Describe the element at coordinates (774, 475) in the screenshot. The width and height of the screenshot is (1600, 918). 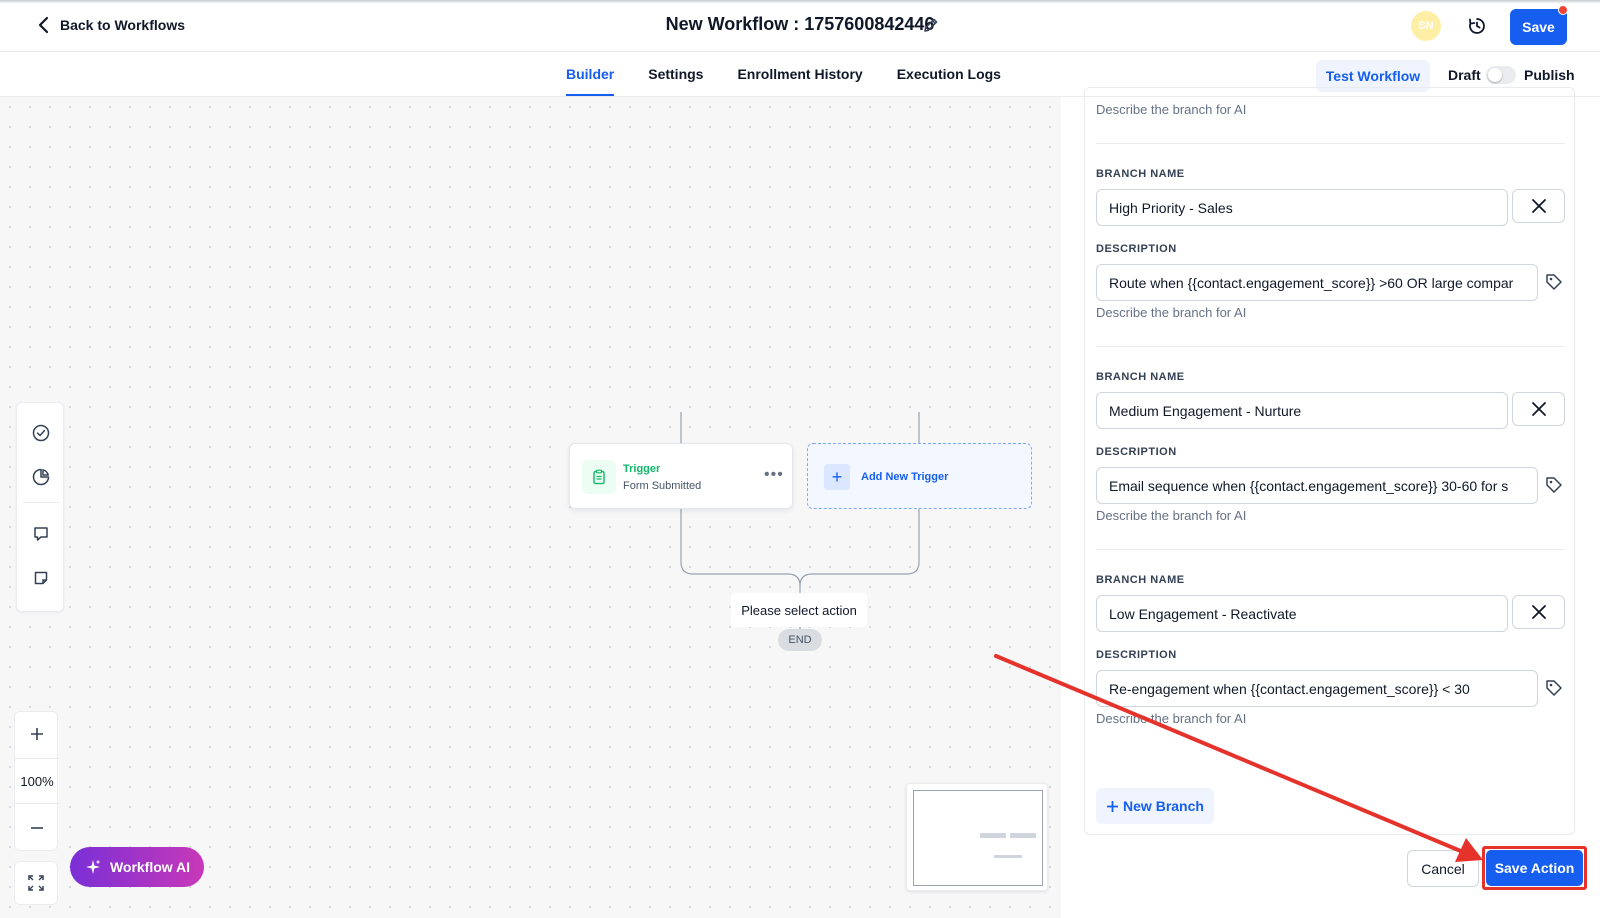
I see `more-options-icon: •••` at that location.